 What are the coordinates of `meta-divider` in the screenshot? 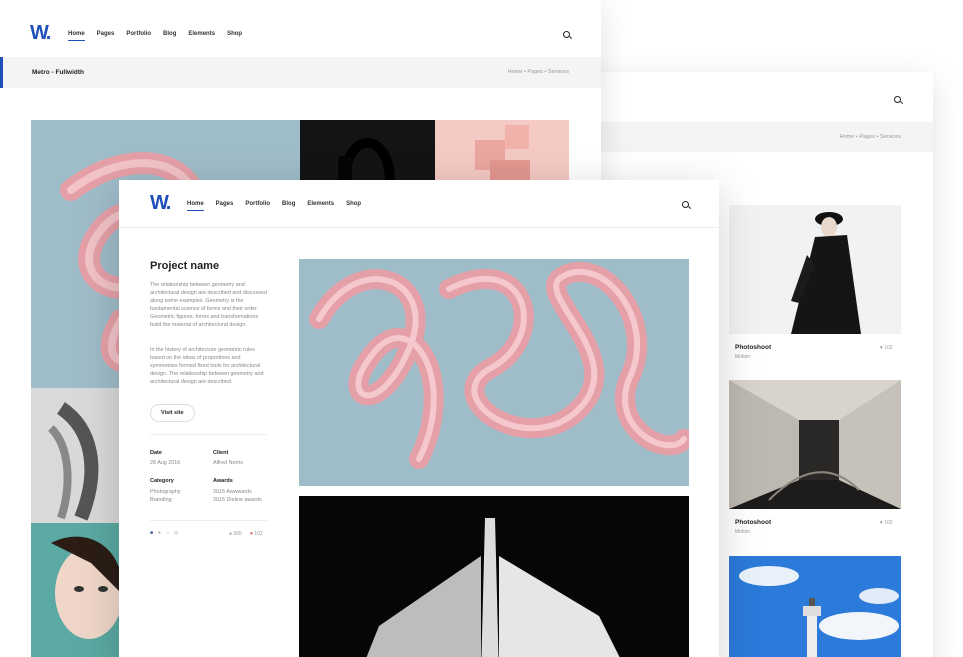 It's located at (208, 434).